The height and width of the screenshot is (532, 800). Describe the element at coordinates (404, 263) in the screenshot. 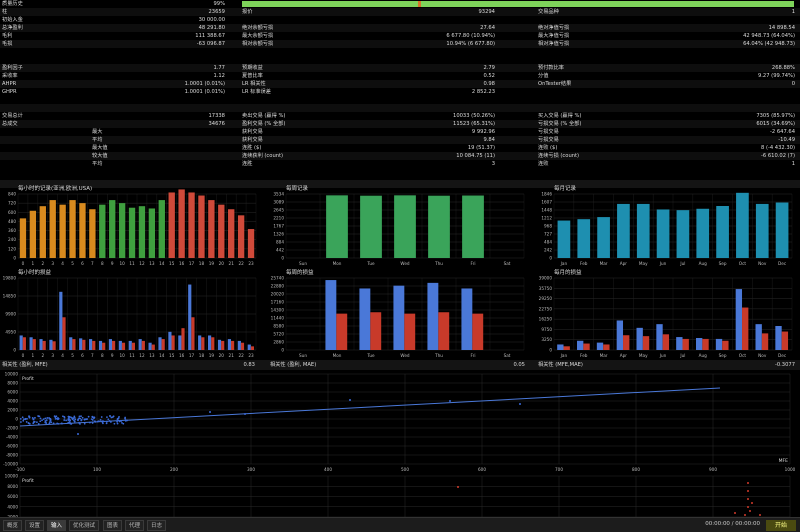

I see `x-tick-label: Wed` at that location.